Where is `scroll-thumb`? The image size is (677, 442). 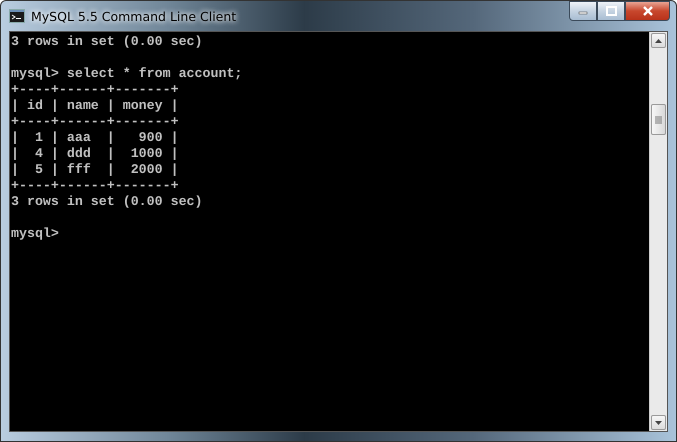
scroll-thumb is located at coordinates (658, 119).